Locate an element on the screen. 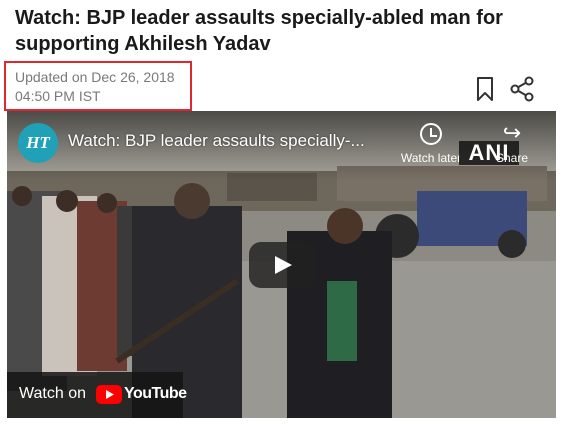 This screenshot has height=429, width=564. watch-later-button: Watch later is located at coordinates (431, 144).